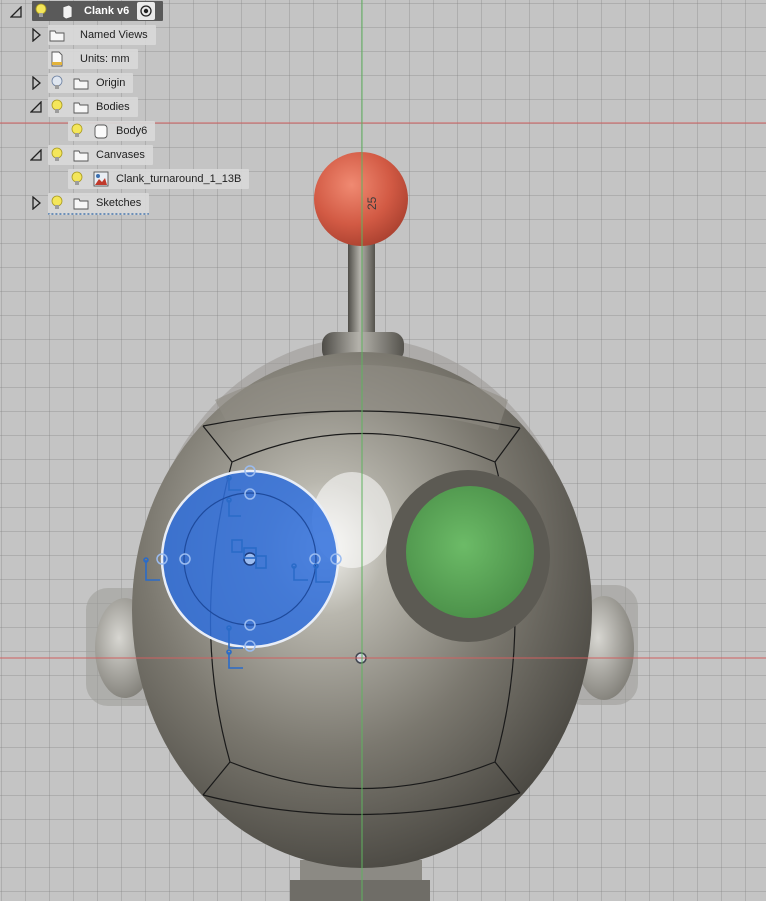 The width and height of the screenshot is (766, 901). What do you see at coordinates (179, 179) in the screenshot?
I see `tree-item-label: Clank_turnaround_1_13B` at bounding box center [179, 179].